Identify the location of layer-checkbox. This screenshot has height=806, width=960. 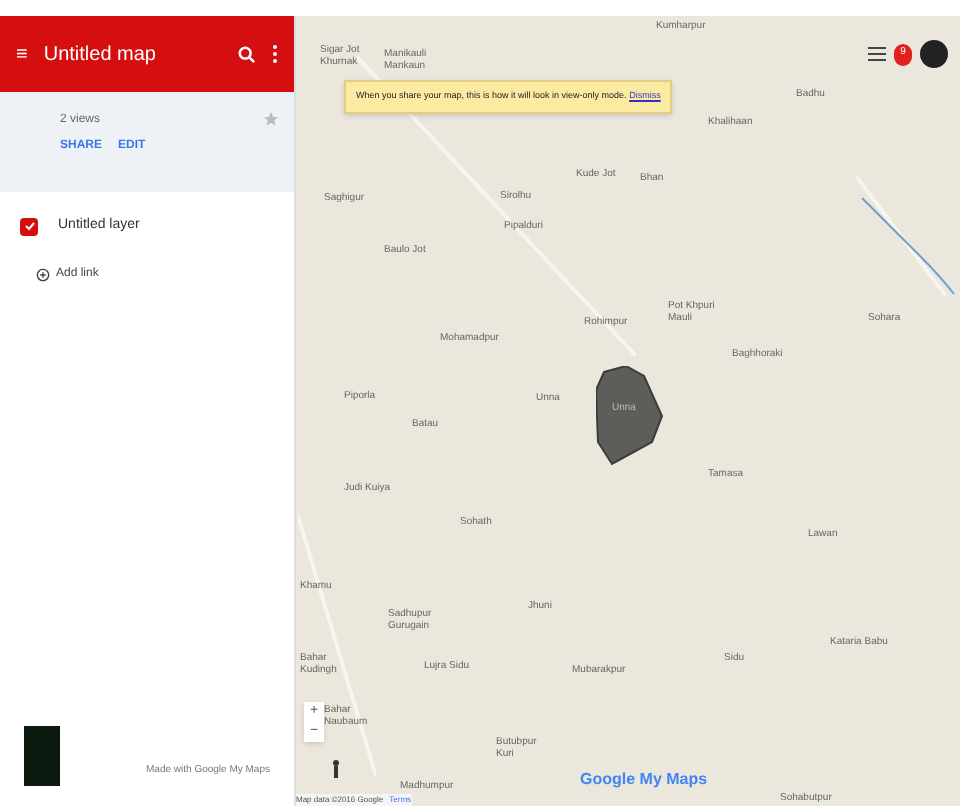
(29, 226).